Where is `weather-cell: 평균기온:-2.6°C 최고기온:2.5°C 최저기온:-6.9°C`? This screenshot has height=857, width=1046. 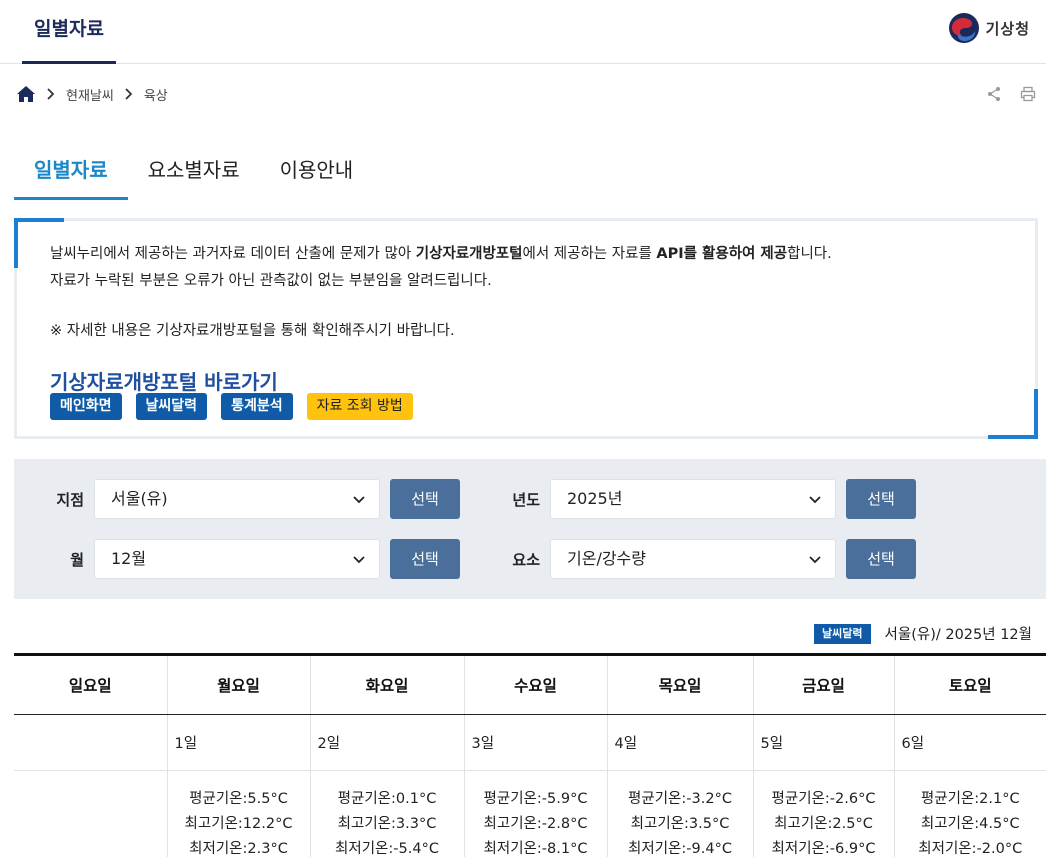
weather-cell: 평균기온:-2.6°C 최고기온:2.5°C 최저기온:-6.9°C is located at coordinates (823, 813).